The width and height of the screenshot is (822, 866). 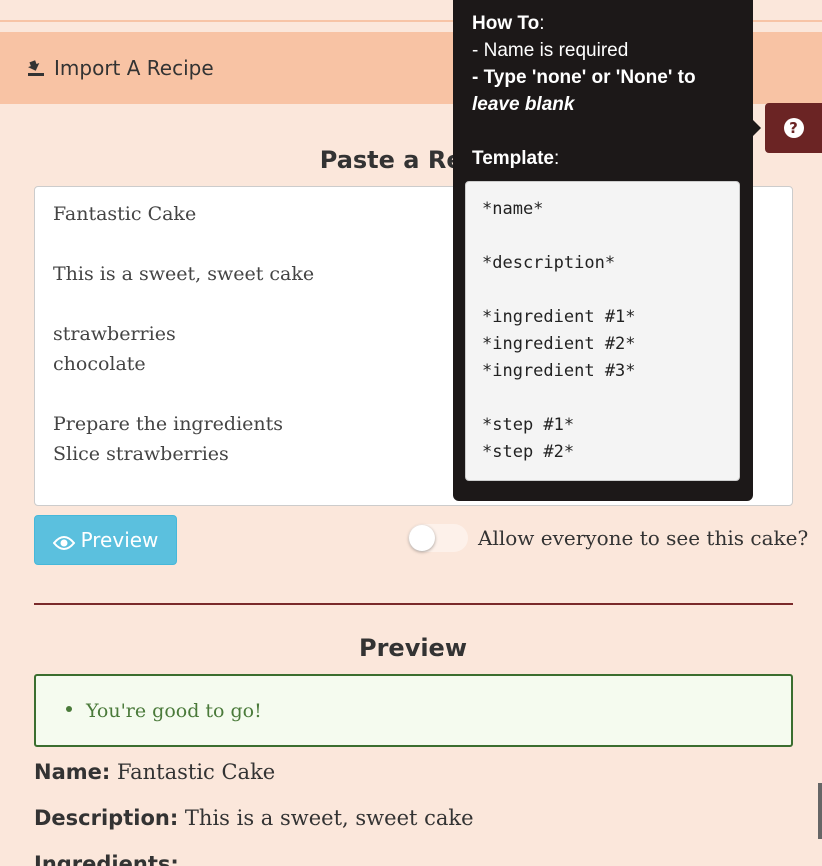 What do you see at coordinates (528, 425) in the screenshot?
I see `template-line: *step #1*` at bounding box center [528, 425].